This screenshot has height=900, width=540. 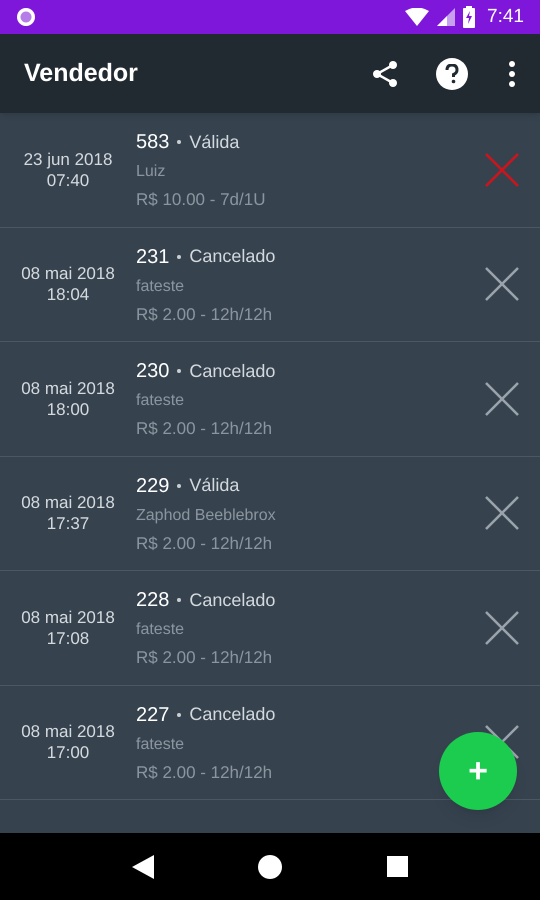 What do you see at coordinates (417, 17) in the screenshot?
I see `wifi-icon` at bounding box center [417, 17].